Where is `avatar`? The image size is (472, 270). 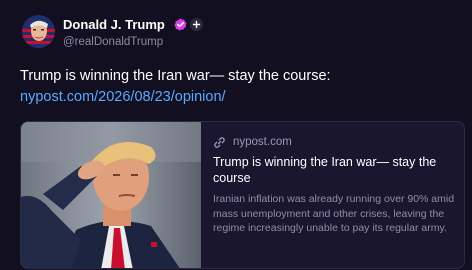 avatar is located at coordinates (38, 31).